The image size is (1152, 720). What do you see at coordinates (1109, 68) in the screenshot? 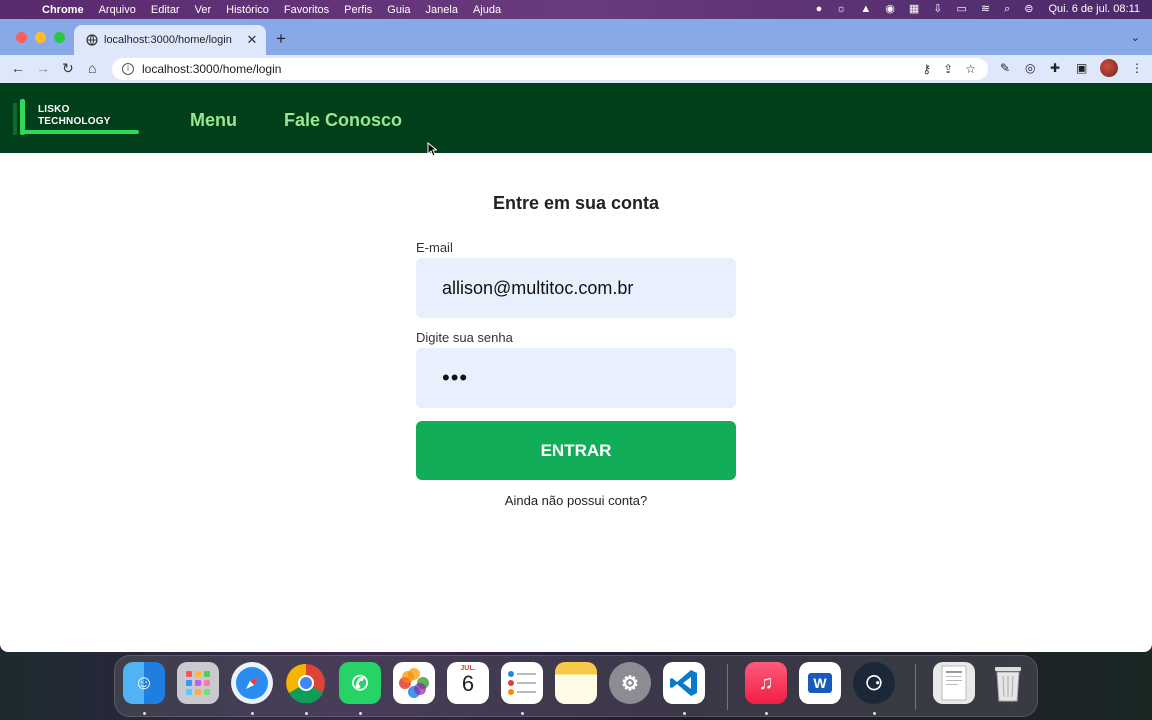
I see `profile-avatar` at bounding box center [1109, 68].